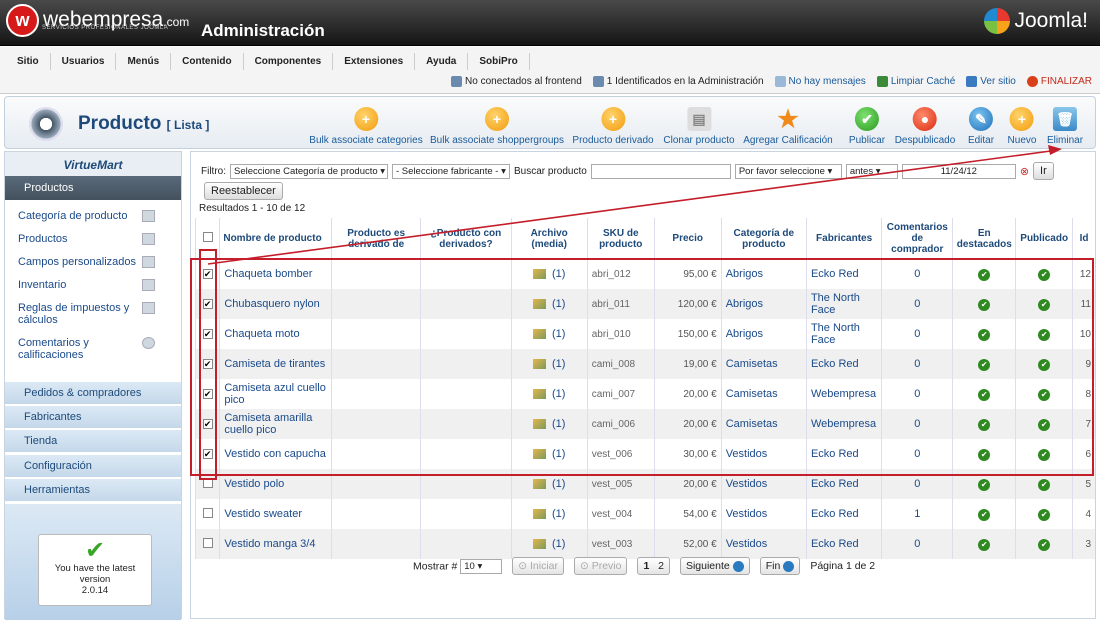 This screenshot has height=620, width=1100. Describe the element at coordinates (633, 207) in the screenshot. I see `annotation-arrow-line` at that location.